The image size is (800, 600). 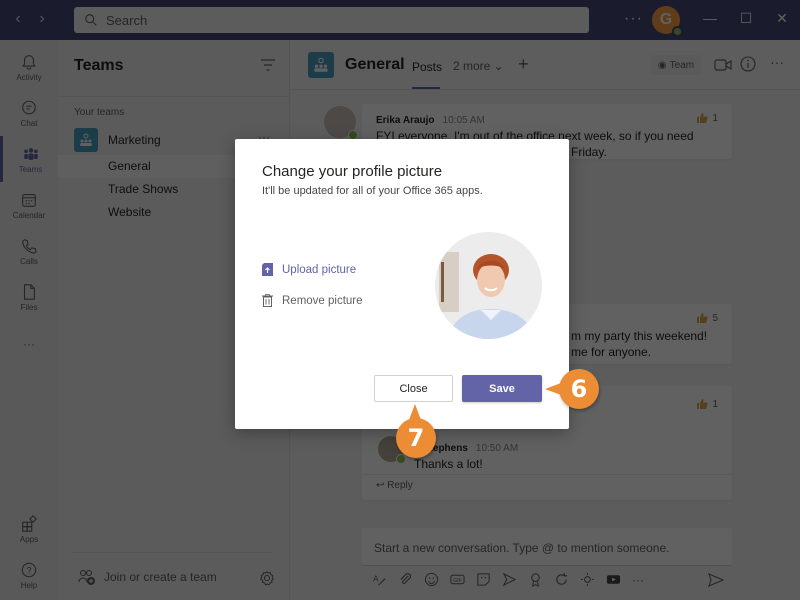 I want to click on dialog-title: Change your profile picture, so click(x=352, y=171).